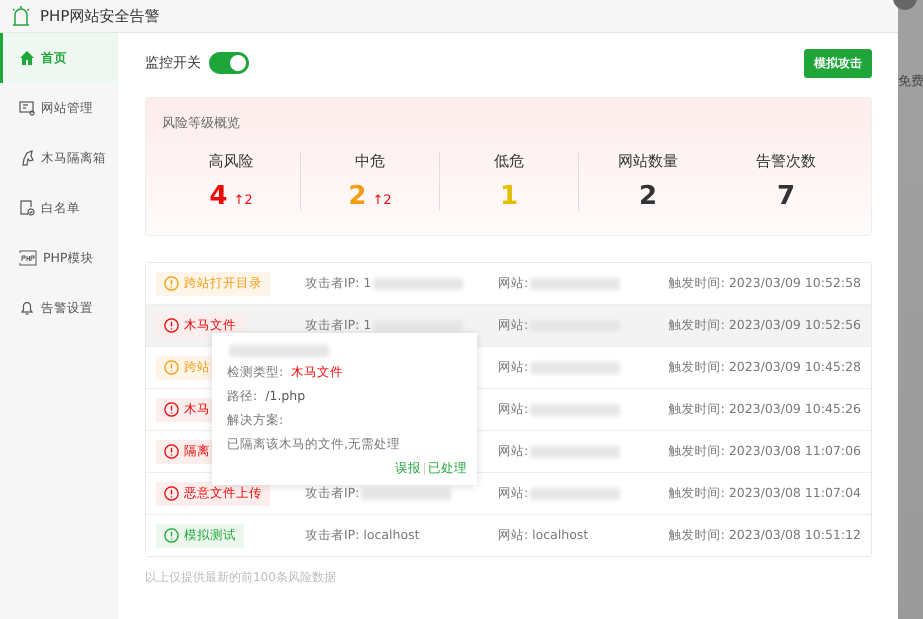 The image size is (923, 619). What do you see at coordinates (100, 16) in the screenshot?
I see `window-title: PHP网站安全告警` at bounding box center [100, 16].